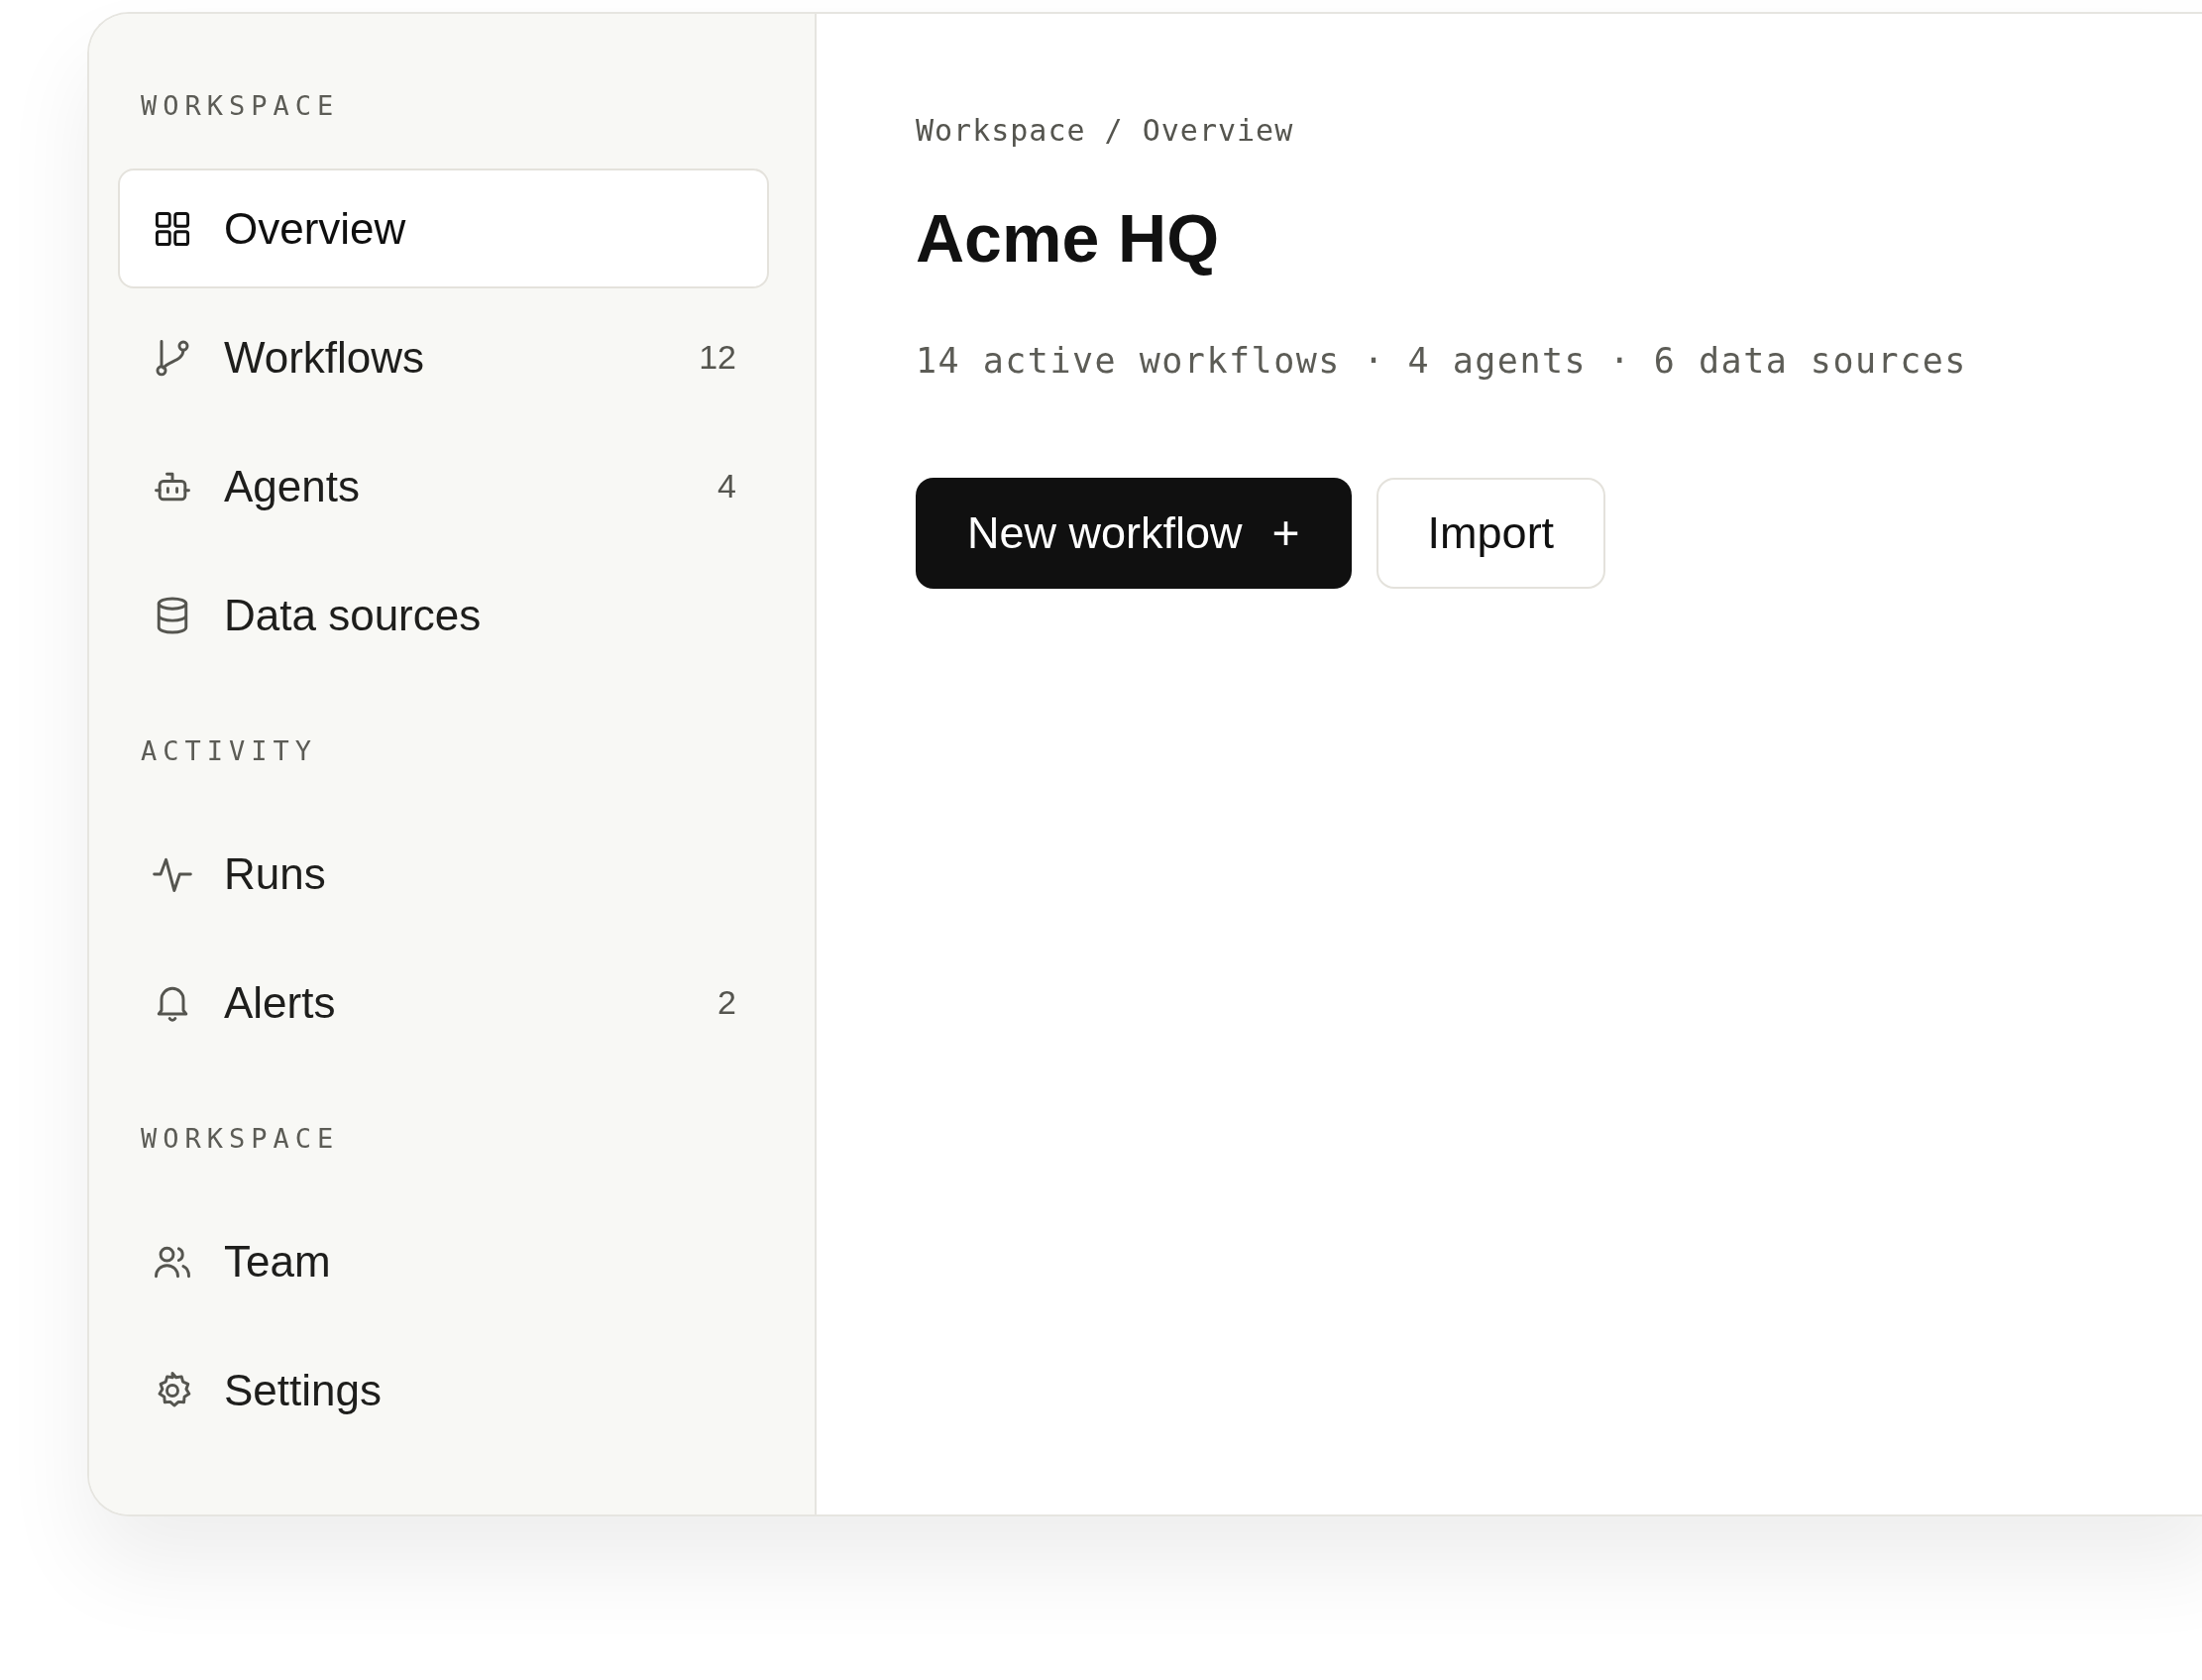  Describe the element at coordinates (443, 1261) in the screenshot. I see `sidebar-item: Team` at that location.